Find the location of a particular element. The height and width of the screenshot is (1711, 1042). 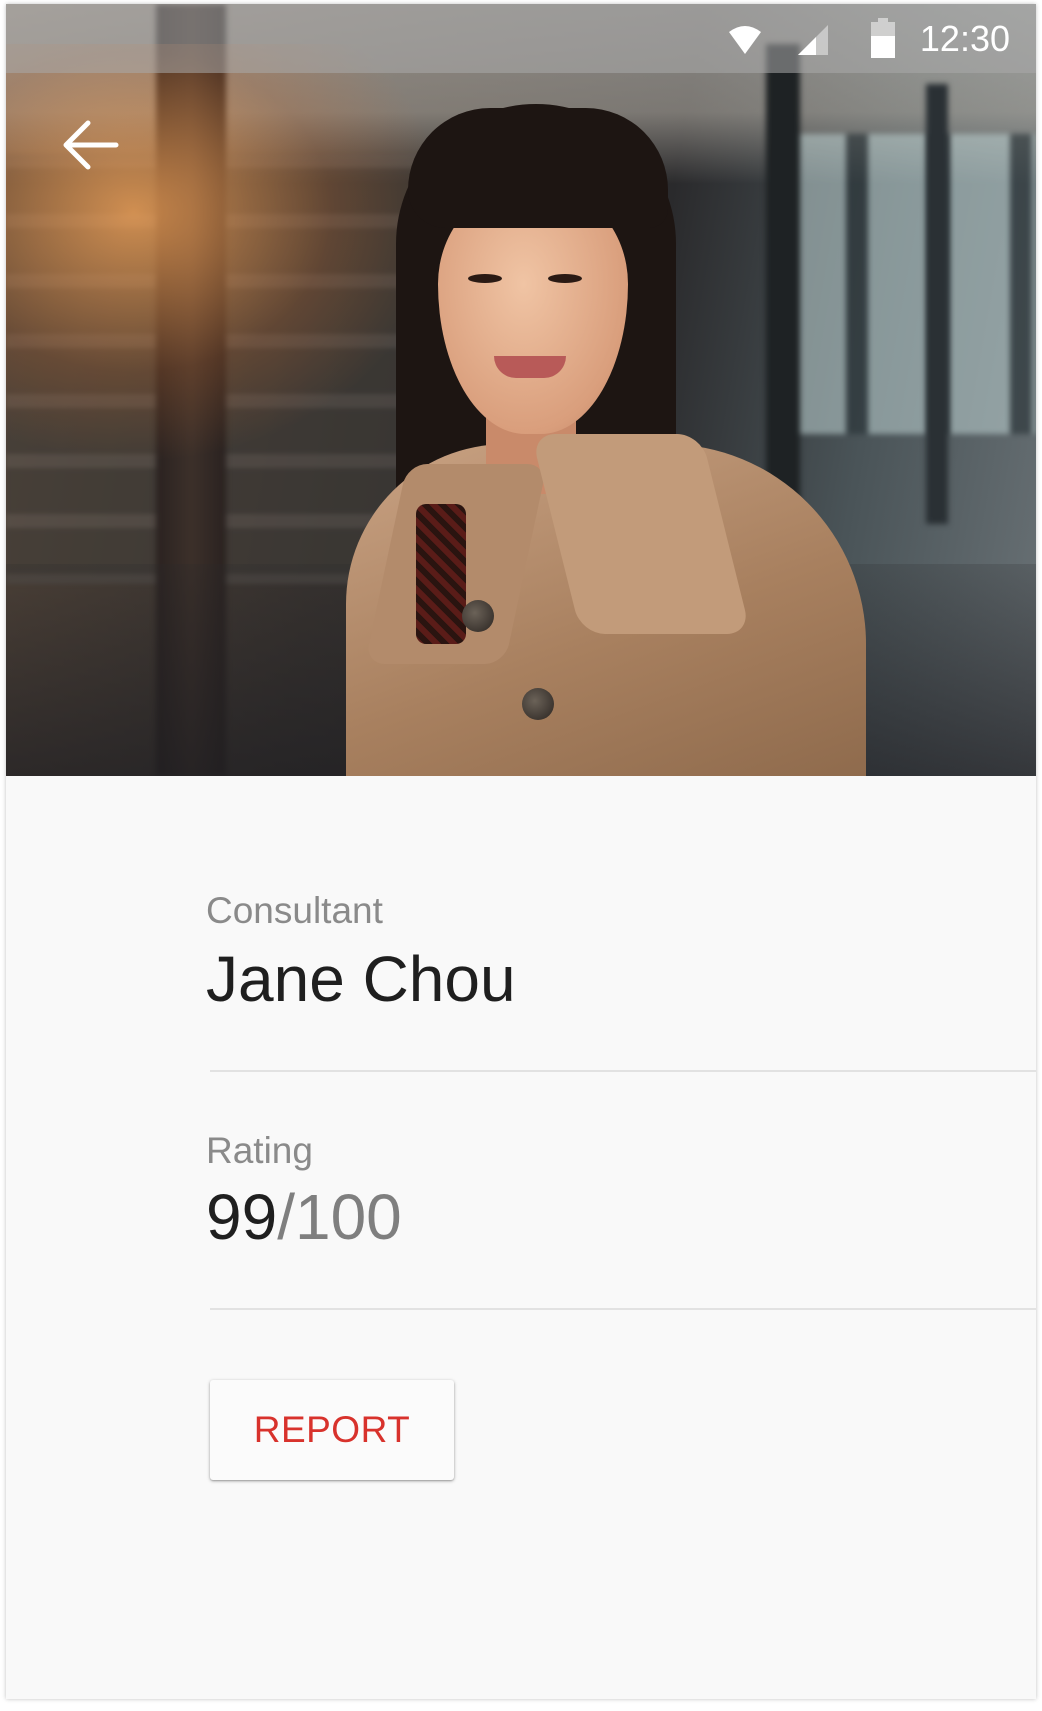

battery-icon is located at coordinates (883, 38).